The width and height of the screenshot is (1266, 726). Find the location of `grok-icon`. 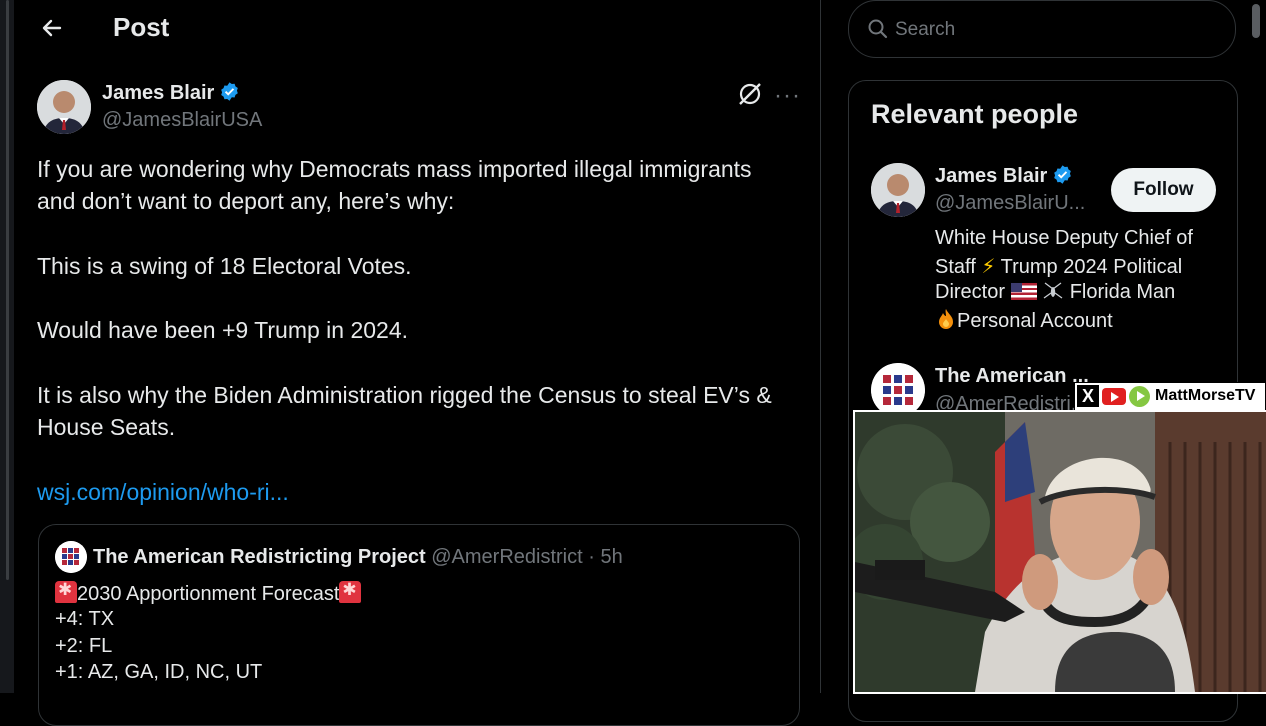

grok-icon is located at coordinates (750, 94).